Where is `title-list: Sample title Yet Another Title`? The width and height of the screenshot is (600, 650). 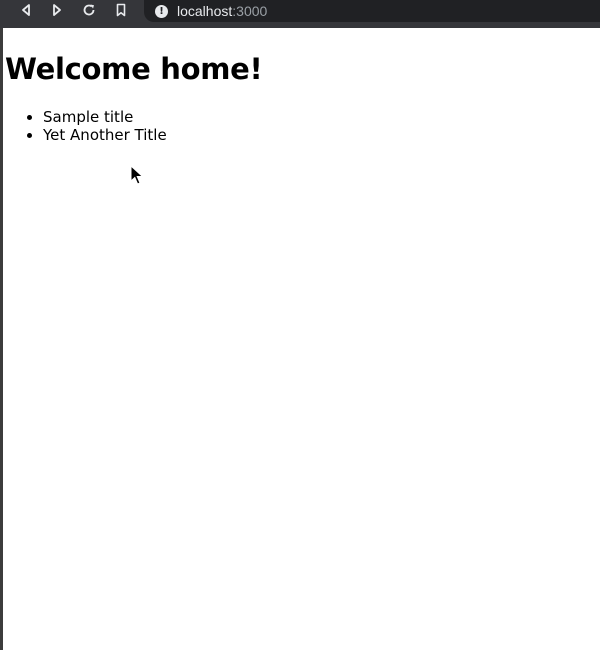
title-list: Sample title Yet Another Title is located at coordinates (85, 126).